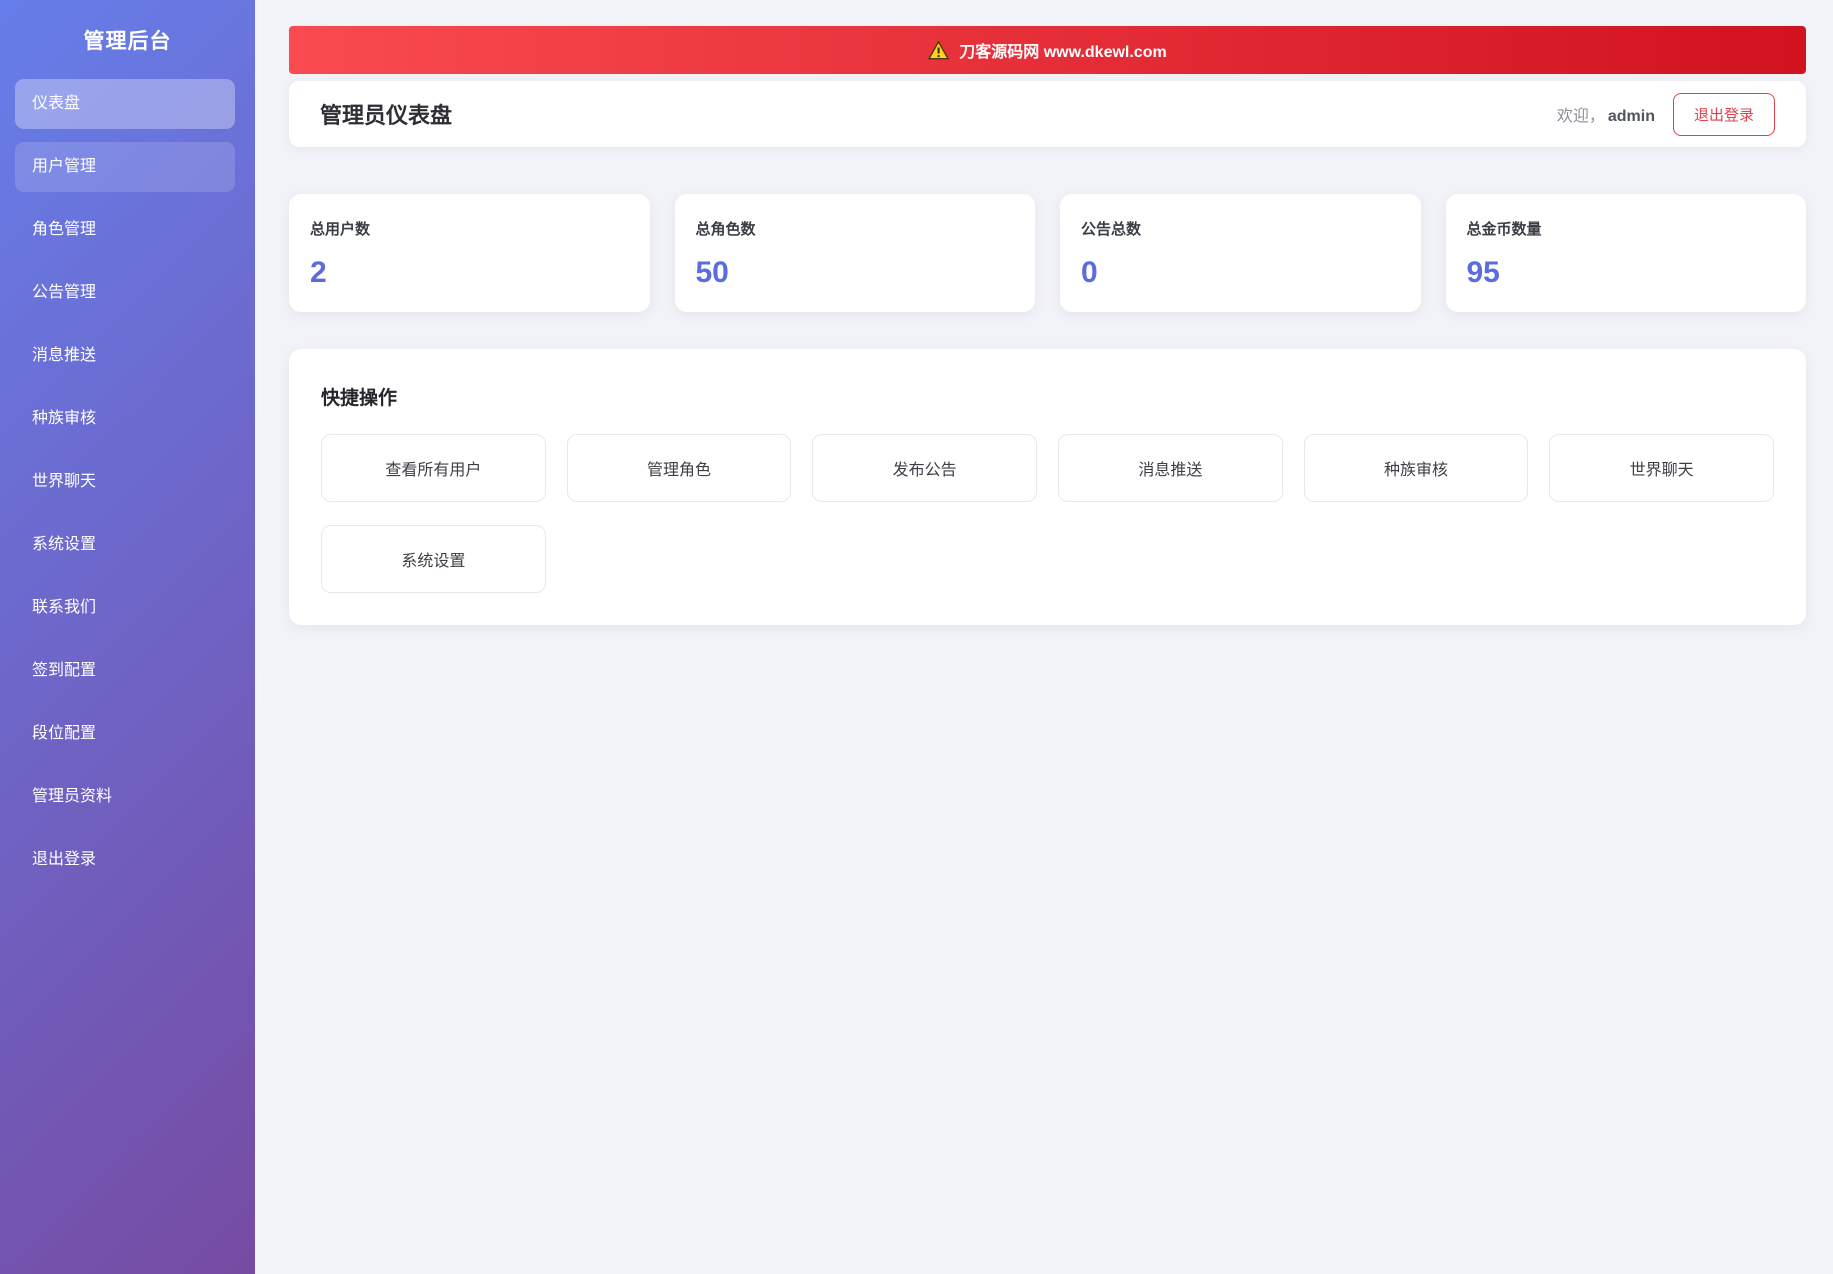 This screenshot has height=1274, width=1833. Describe the element at coordinates (125, 608) in the screenshot. I see `sidebar-item: 联系我们` at that location.